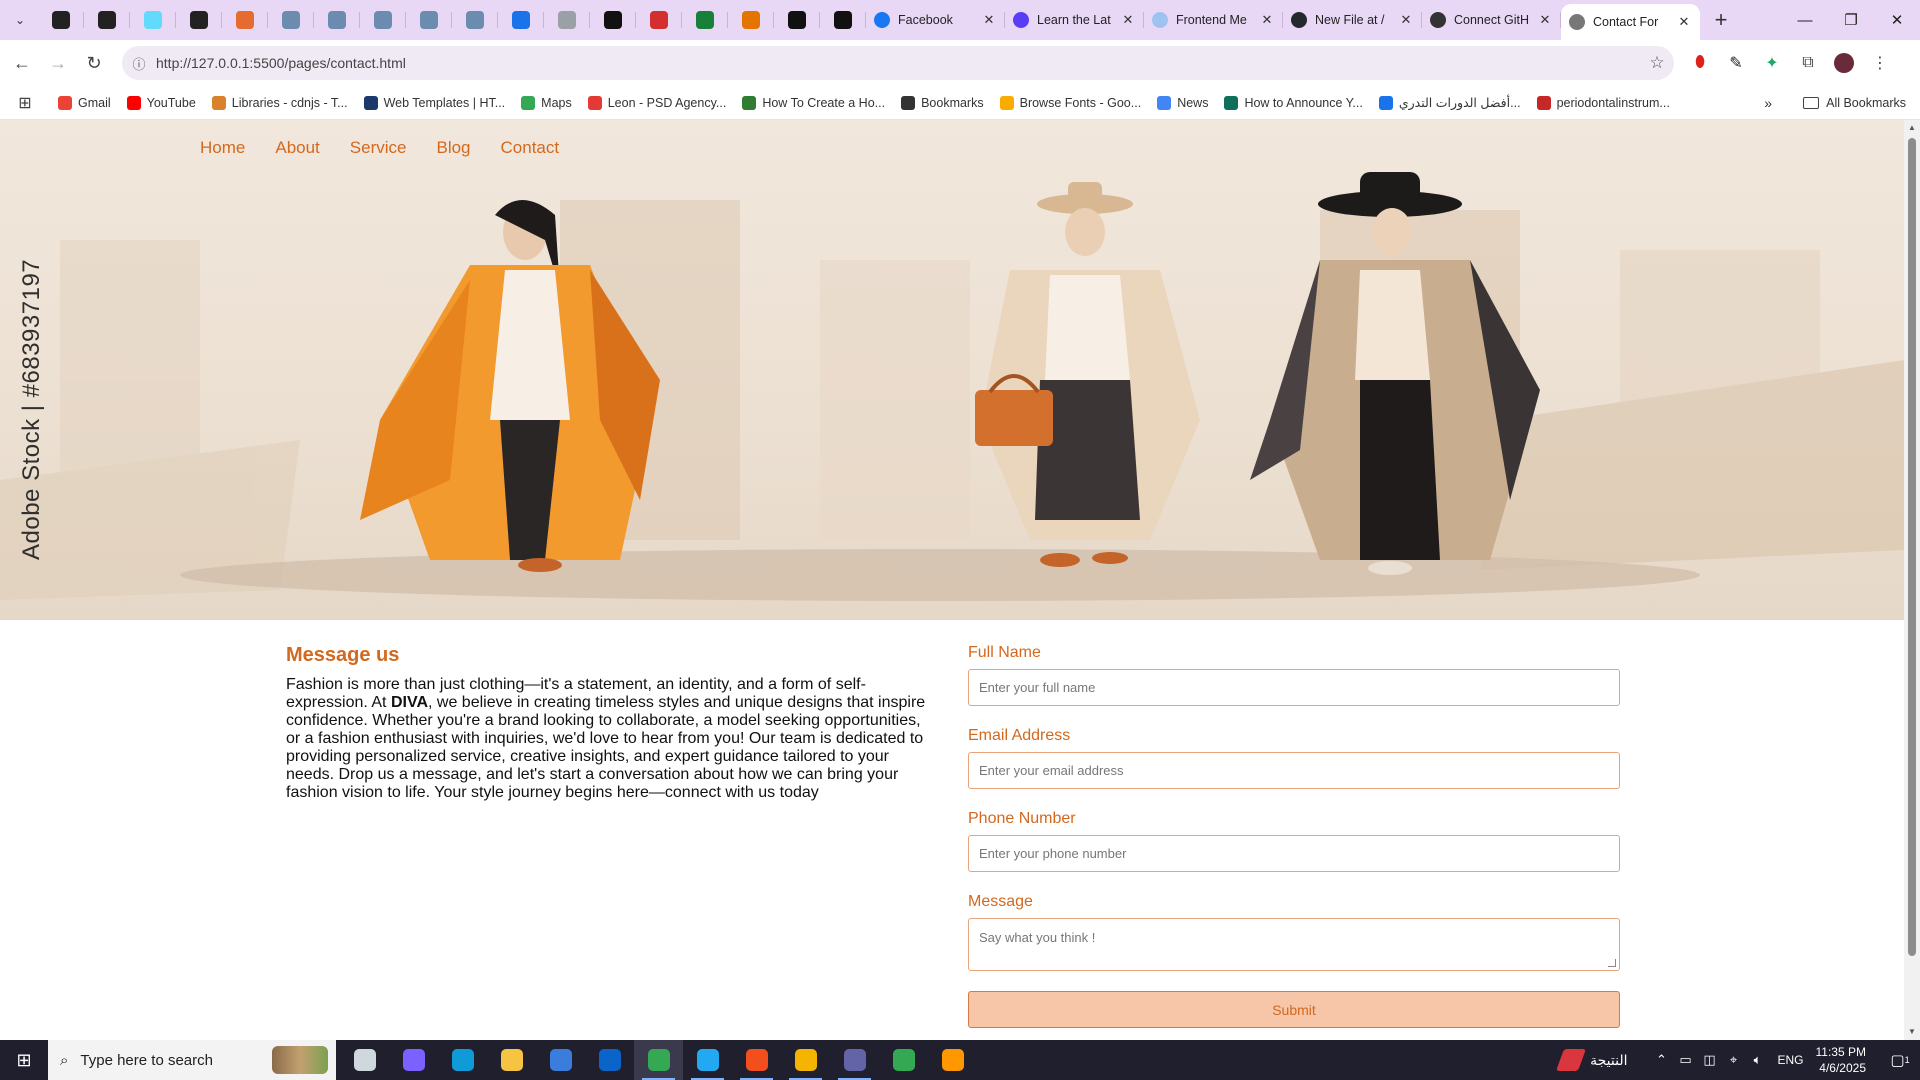  Describe the element at coordinates (24, 1060) in the screenshot. I see `windows-start-icon: ⊞` at that location.